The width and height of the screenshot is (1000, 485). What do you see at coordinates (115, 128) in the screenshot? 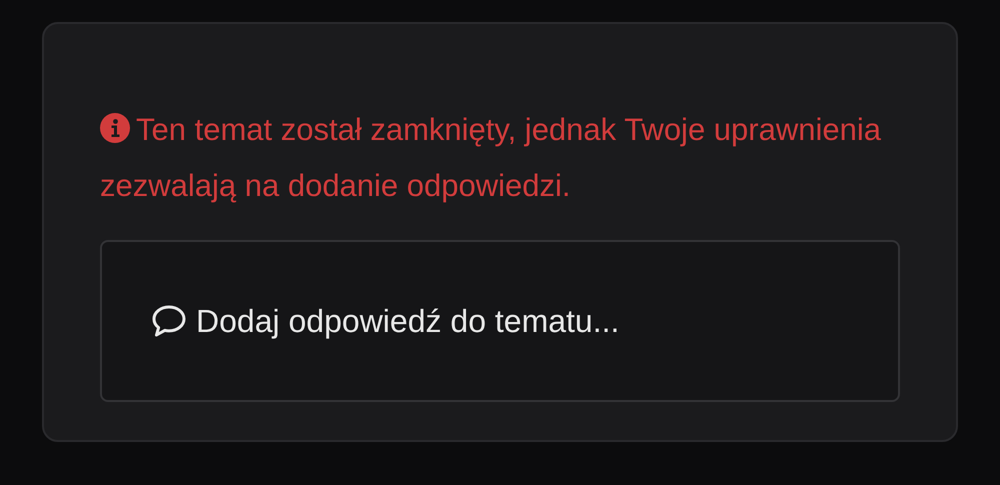
I see `info-icon` at bounding box center [115, 128].